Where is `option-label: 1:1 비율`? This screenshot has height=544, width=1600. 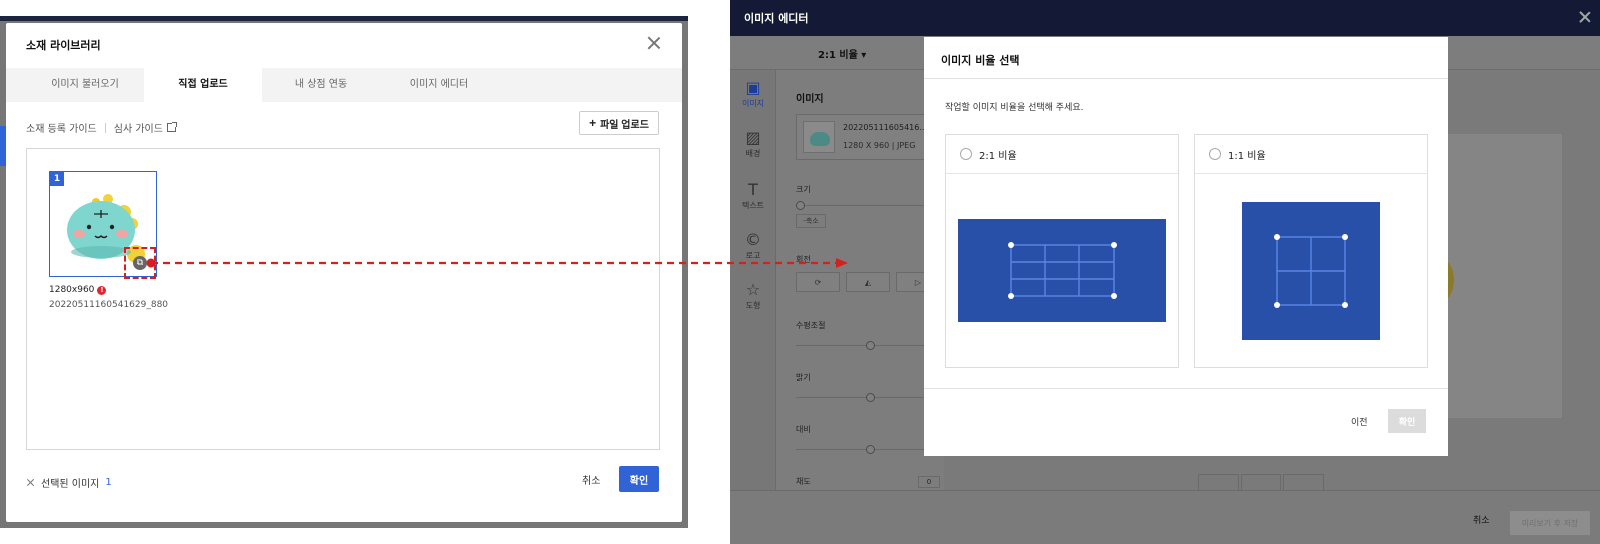
option-label: 1:1 비율 is located at coordinates (1247, 156).